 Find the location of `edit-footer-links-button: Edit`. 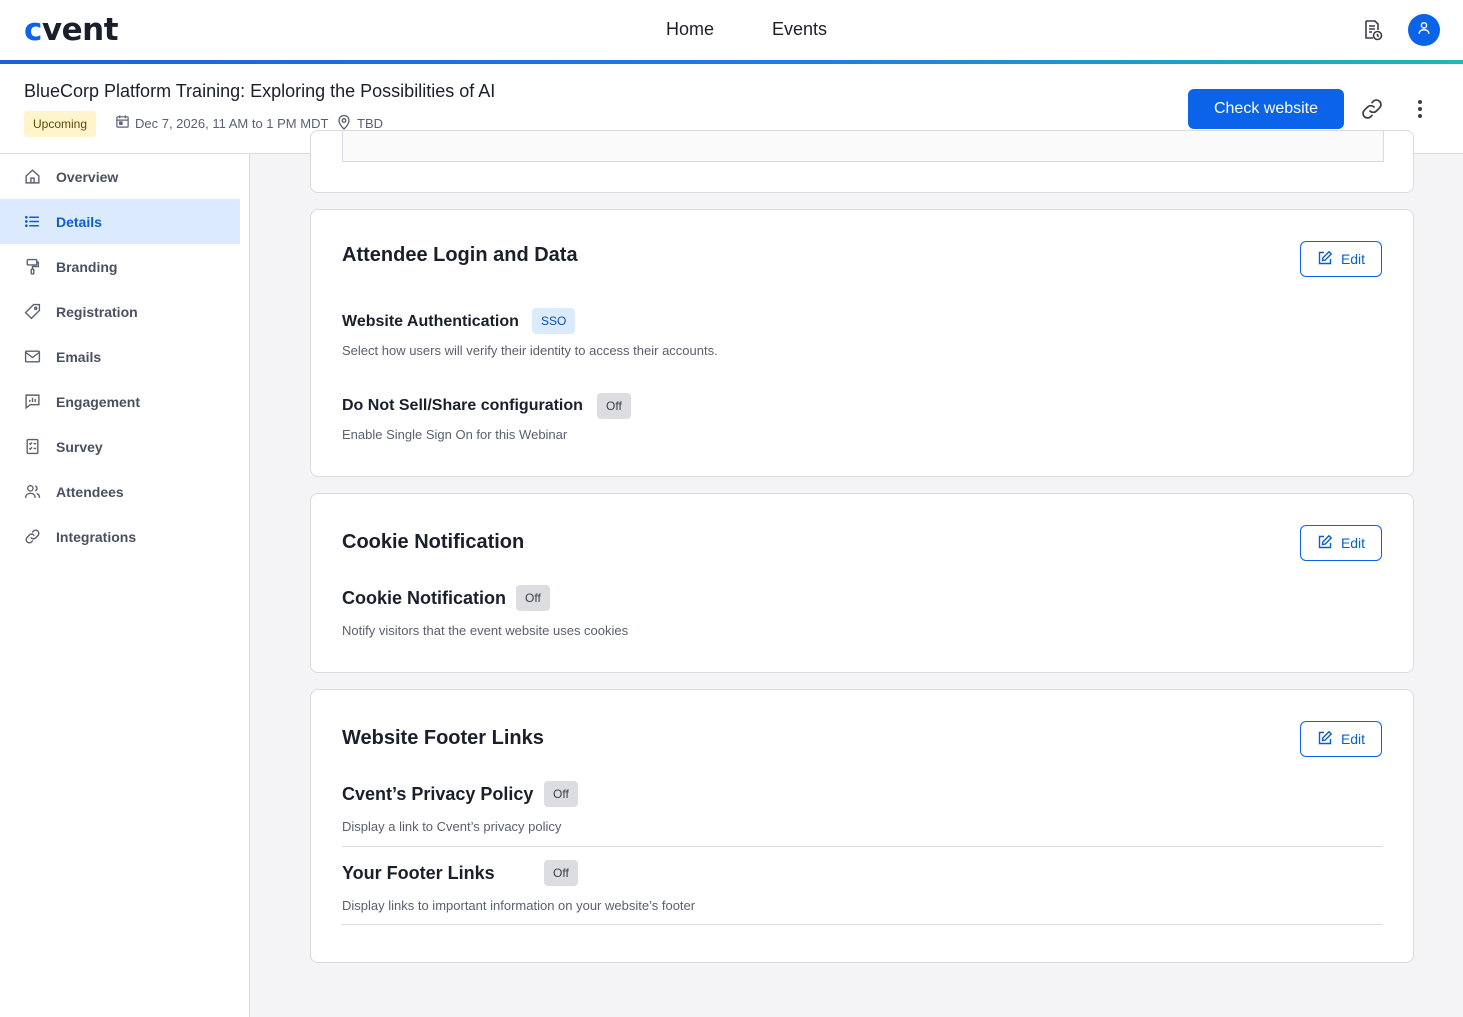

edit-footer-links-button: Edit is located at coordinates (1341, 739).